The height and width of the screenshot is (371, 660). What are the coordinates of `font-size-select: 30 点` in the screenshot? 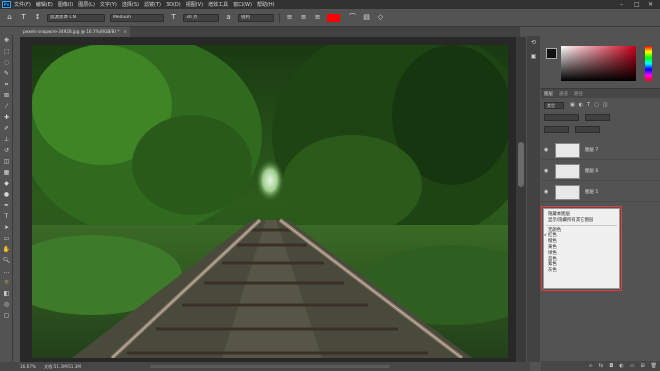 It's located at (201, 17).